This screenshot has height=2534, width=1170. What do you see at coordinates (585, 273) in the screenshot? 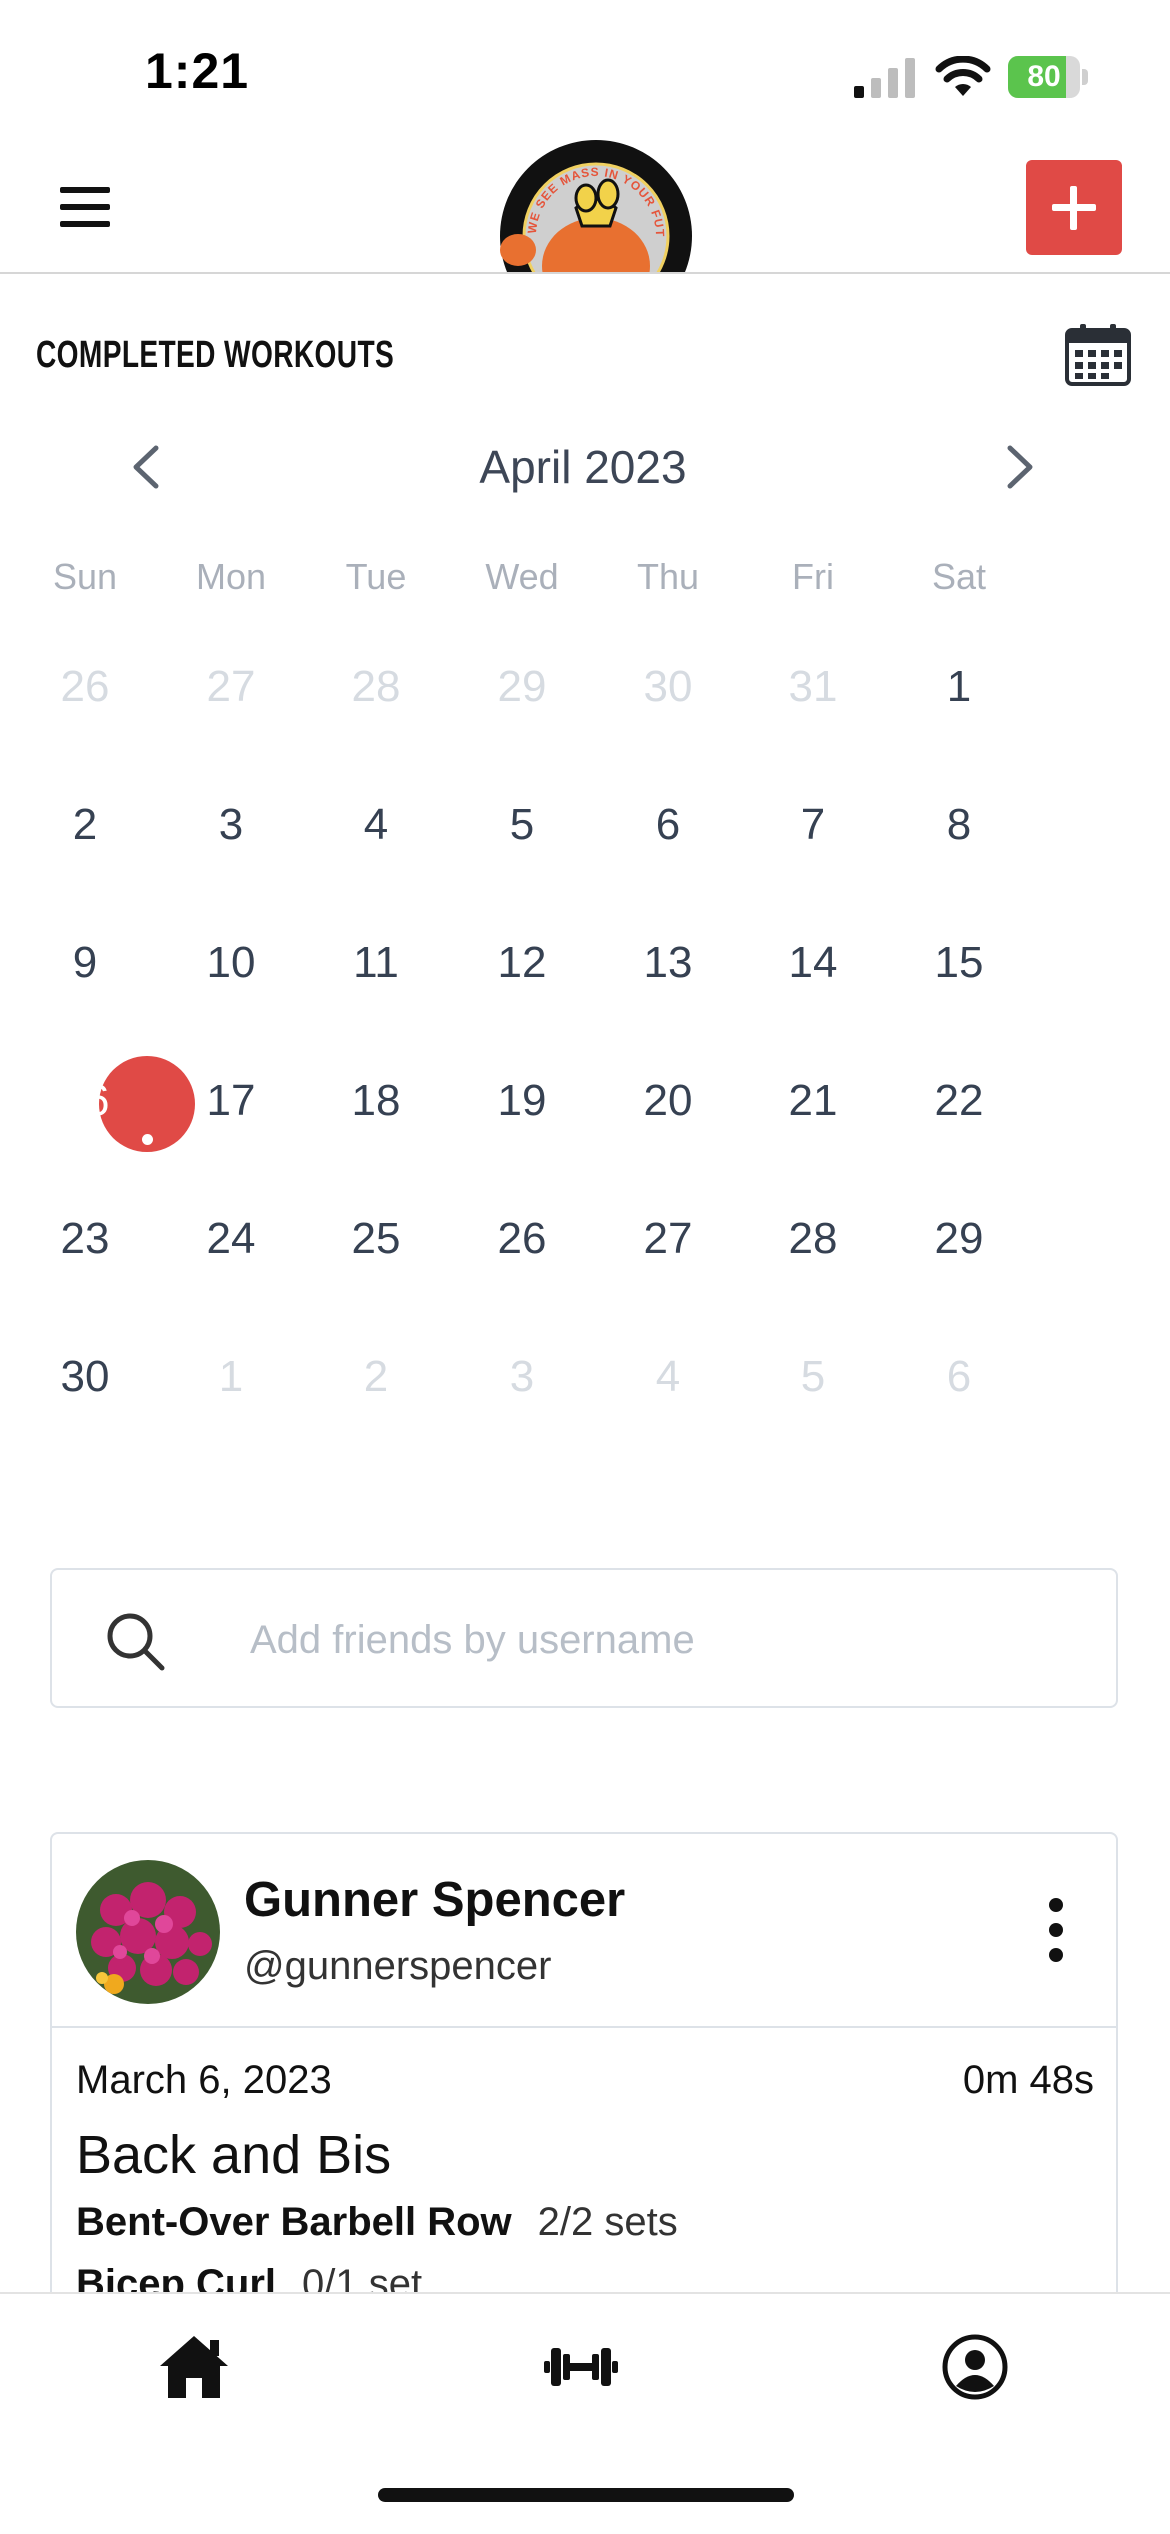
I see `header-divider` at bounding box center [585, 273].